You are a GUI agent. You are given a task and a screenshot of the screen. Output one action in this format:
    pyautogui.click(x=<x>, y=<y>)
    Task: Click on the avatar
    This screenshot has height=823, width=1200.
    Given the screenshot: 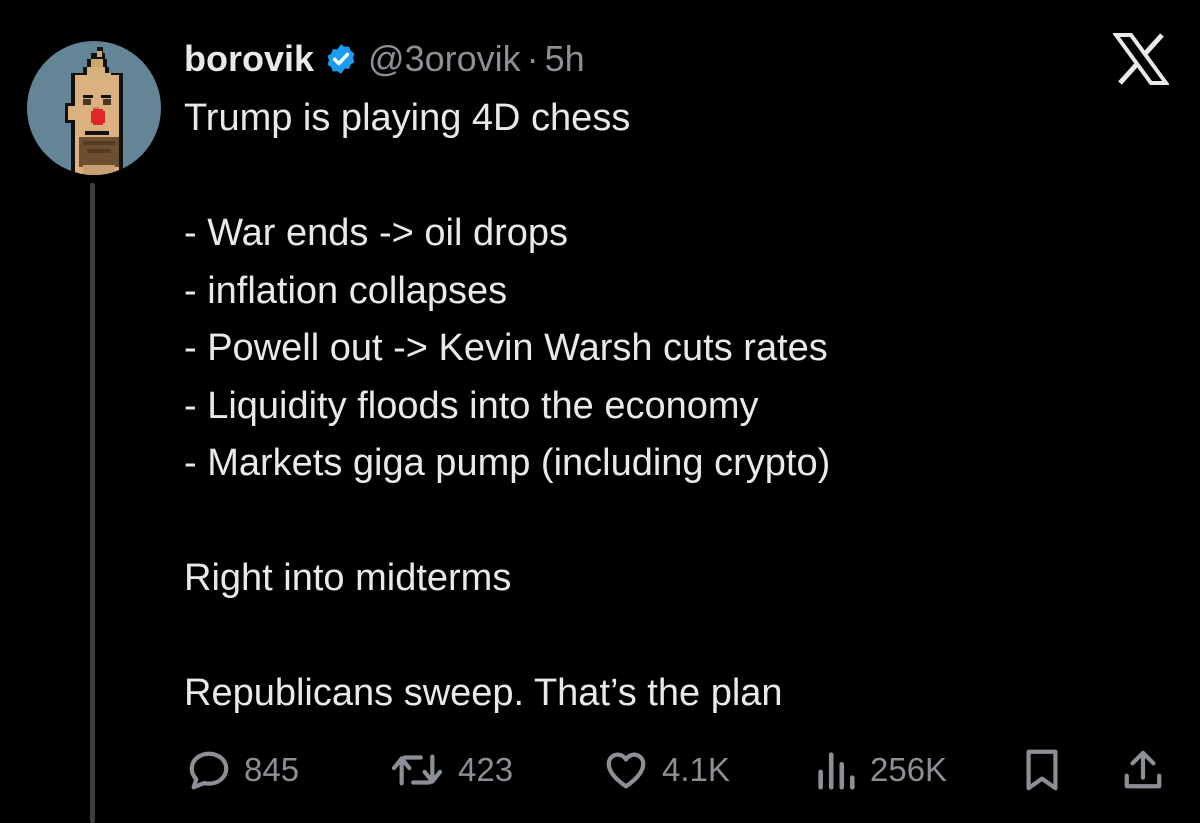 What is the action you would take?
    pyautogui.click(x=94, y=108)
    